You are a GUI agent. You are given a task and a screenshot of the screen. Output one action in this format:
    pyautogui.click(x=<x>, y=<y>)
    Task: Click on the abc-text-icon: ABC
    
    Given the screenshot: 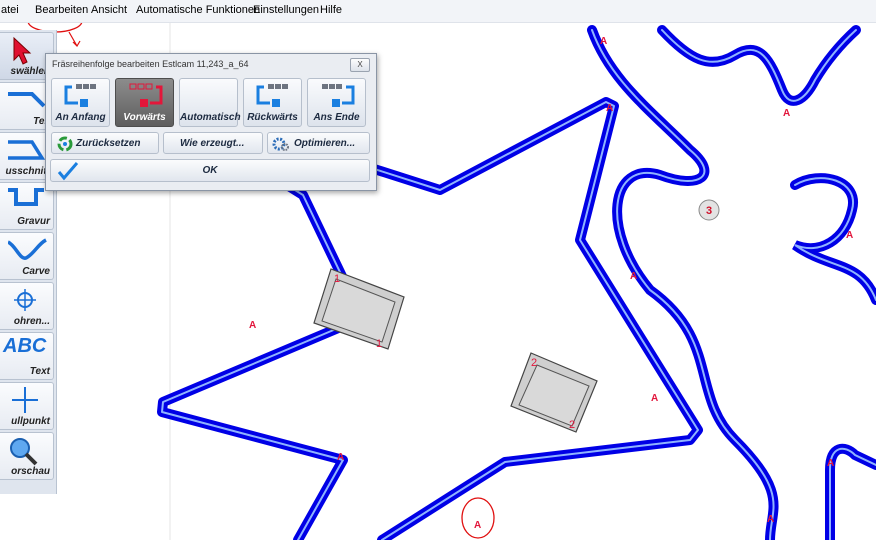 What is the action you would take?
    pyautogui.click(x=25, y=346)
    